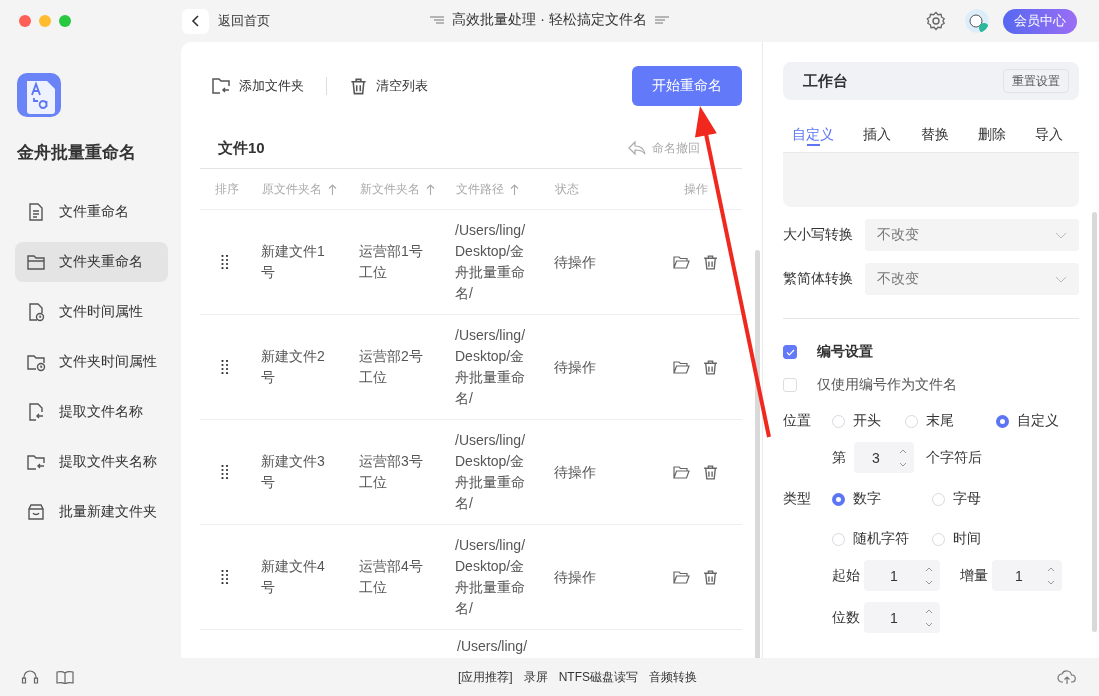 The image size is (1099, 696). What do you see at coordinates (65, 21) in the screenshot?
I see `zoom-window-button` at bounding box center [65, 21].